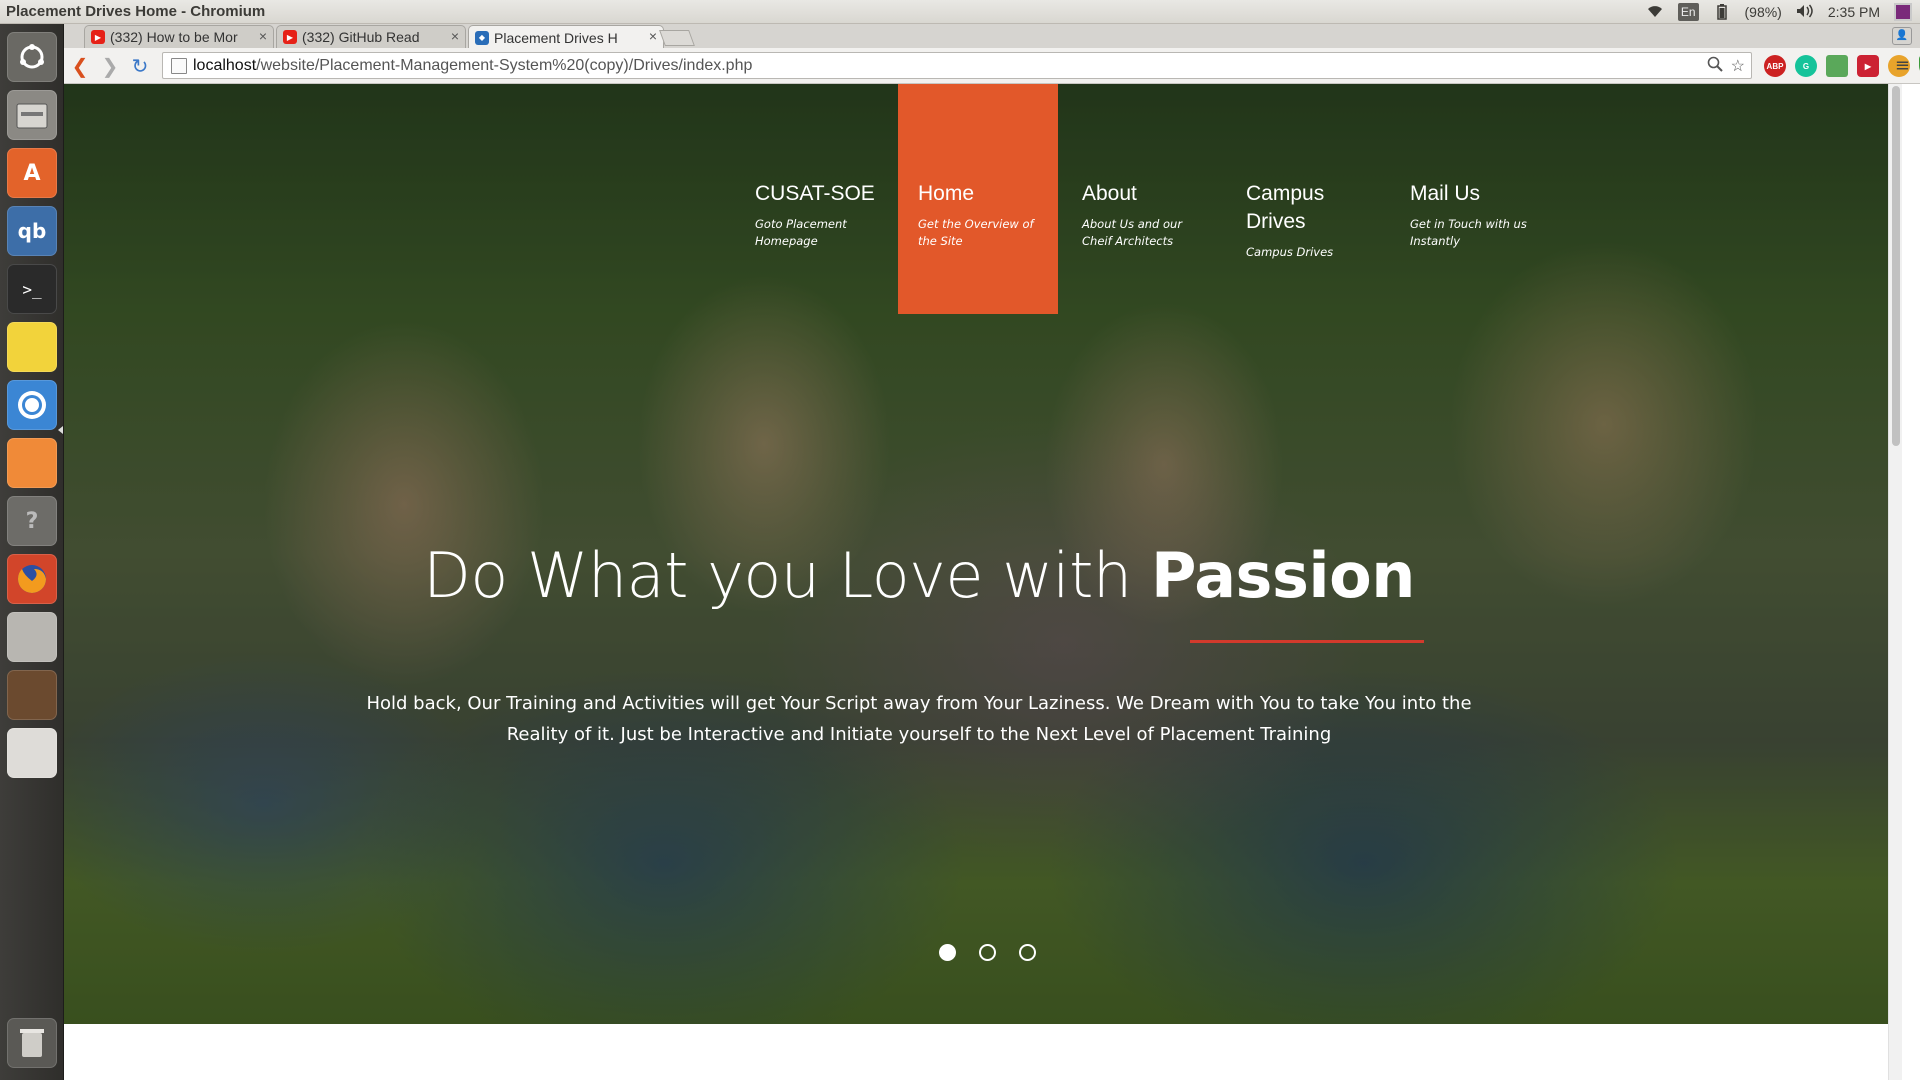  Describe the element at coordinates (946, 193) in the screenshot. I see `nav-title: Home` at that location.